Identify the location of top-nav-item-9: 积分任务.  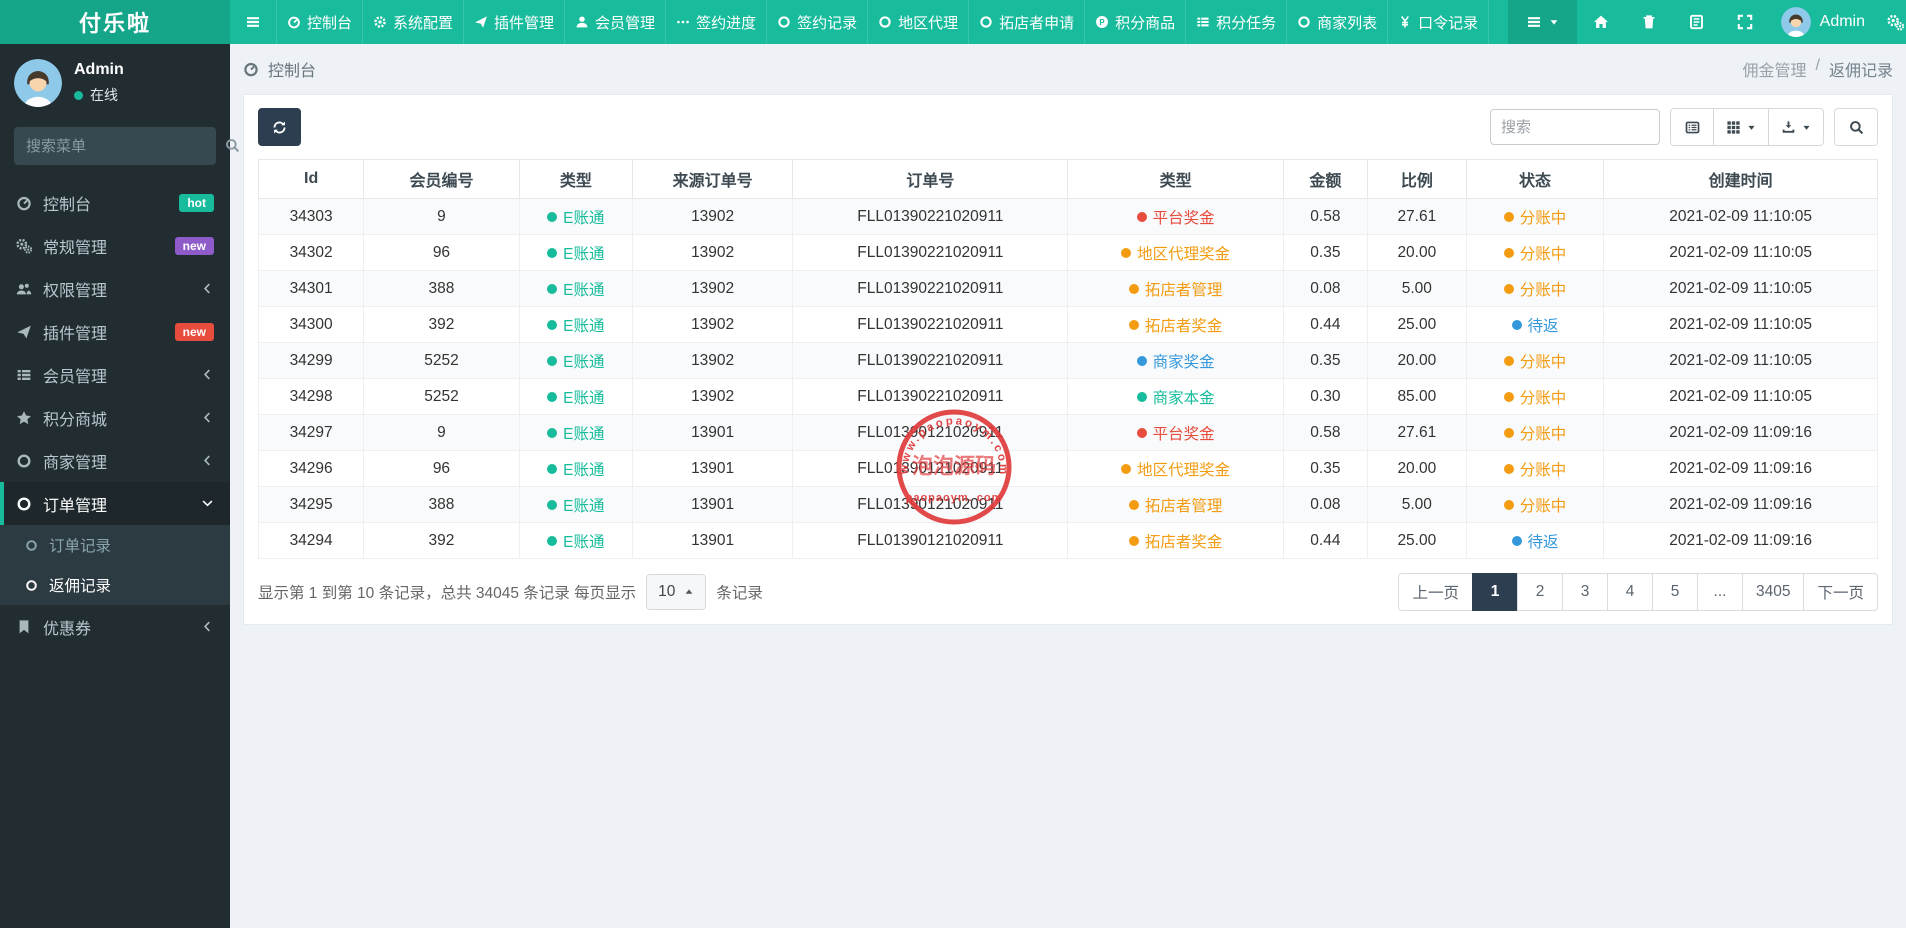
(1235, 22).